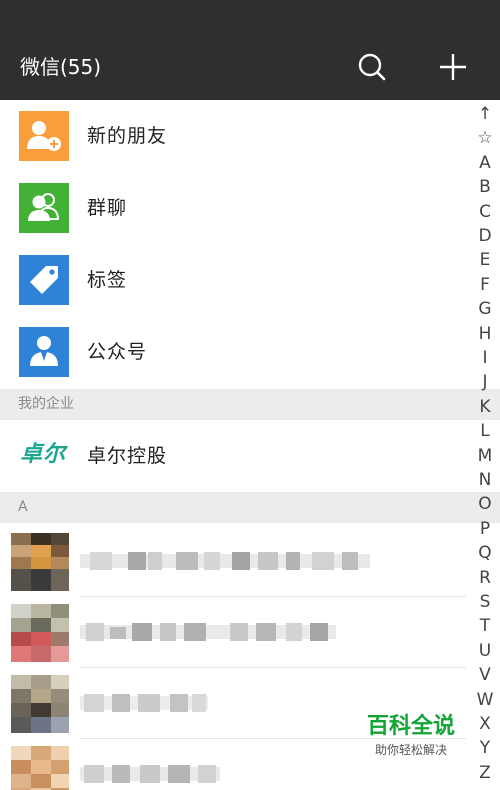 The width and height of the screenshot is (500, 790). Describe the element at coordinates (250, 507) in the screenshot. I see `section-header-a: A` at that location.